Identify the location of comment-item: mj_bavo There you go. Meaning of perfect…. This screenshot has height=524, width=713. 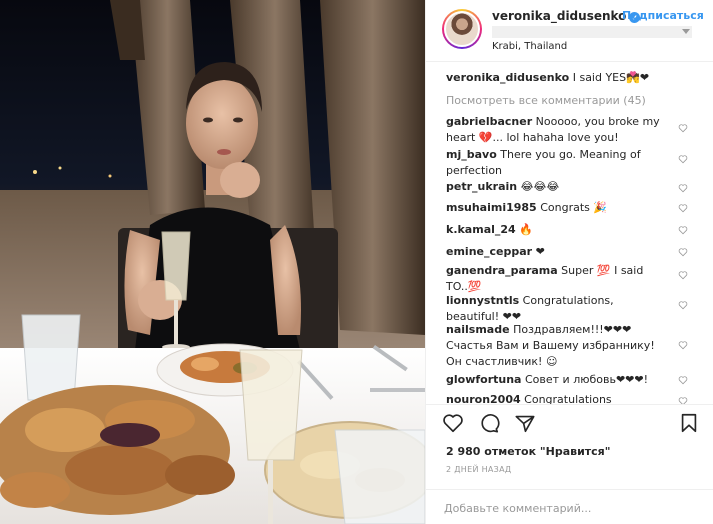
(556, 163).